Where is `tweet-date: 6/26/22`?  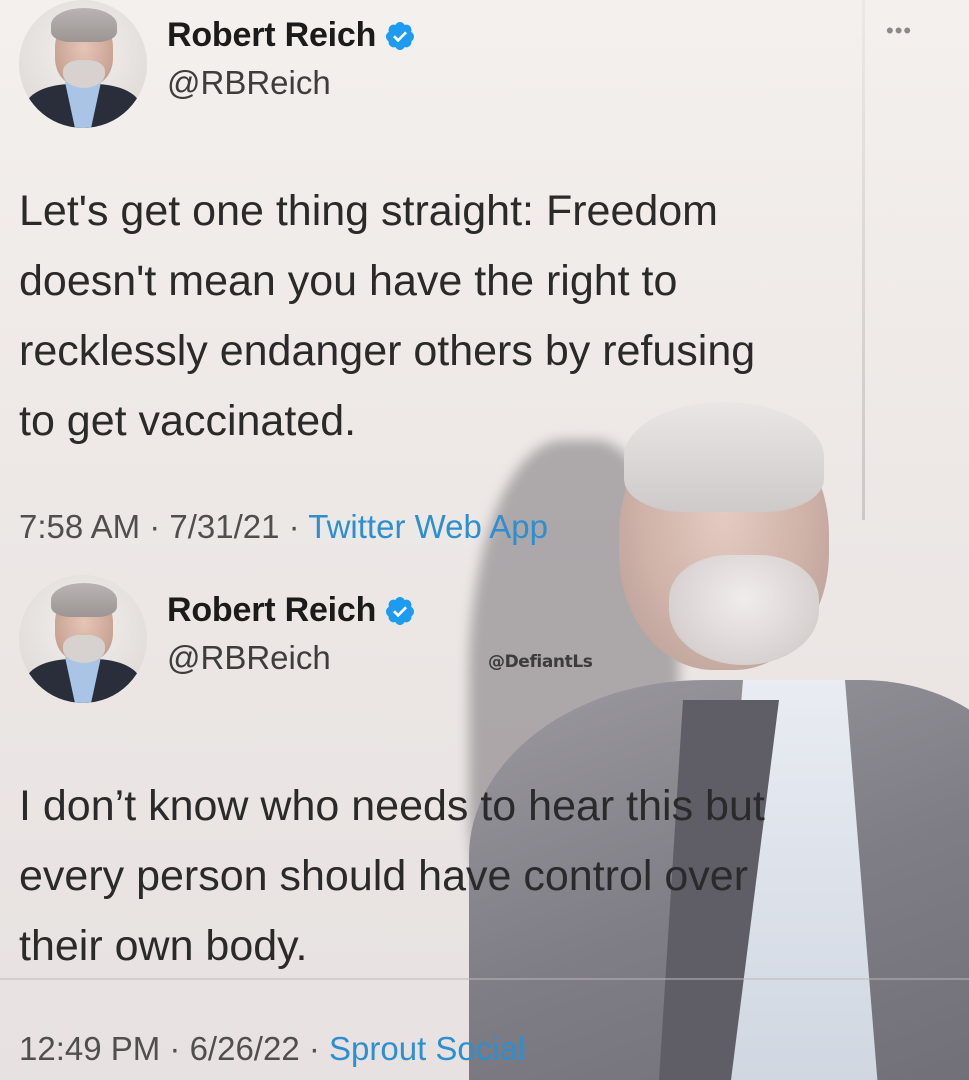 tweet-date: 6/26/22 is located at coordinates (245, 1048).